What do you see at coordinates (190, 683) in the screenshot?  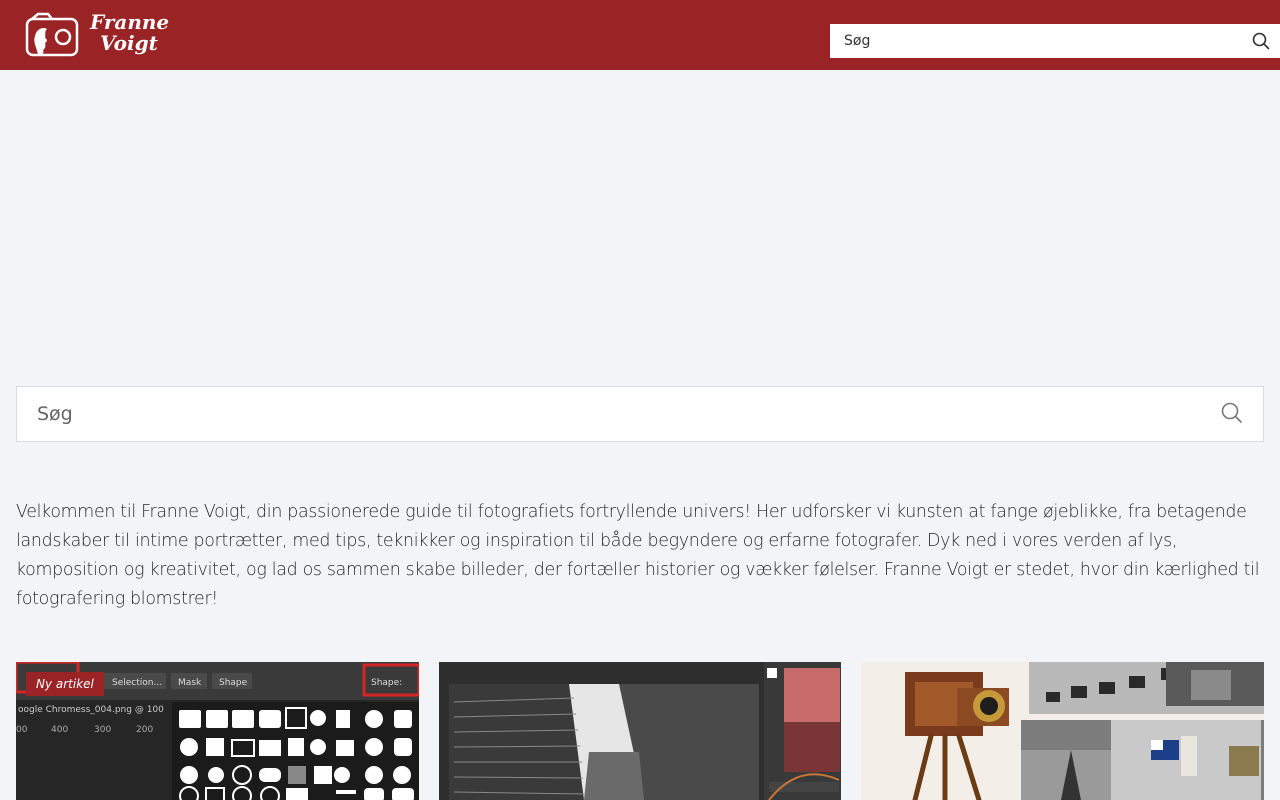 I see `toolbar-mask: Mask` at bounding box center [190, 683].